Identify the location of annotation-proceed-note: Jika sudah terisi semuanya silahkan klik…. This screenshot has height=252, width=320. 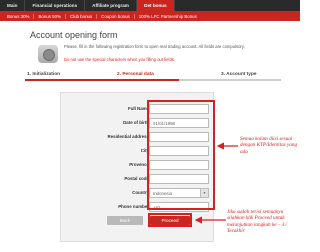
(257, 222).